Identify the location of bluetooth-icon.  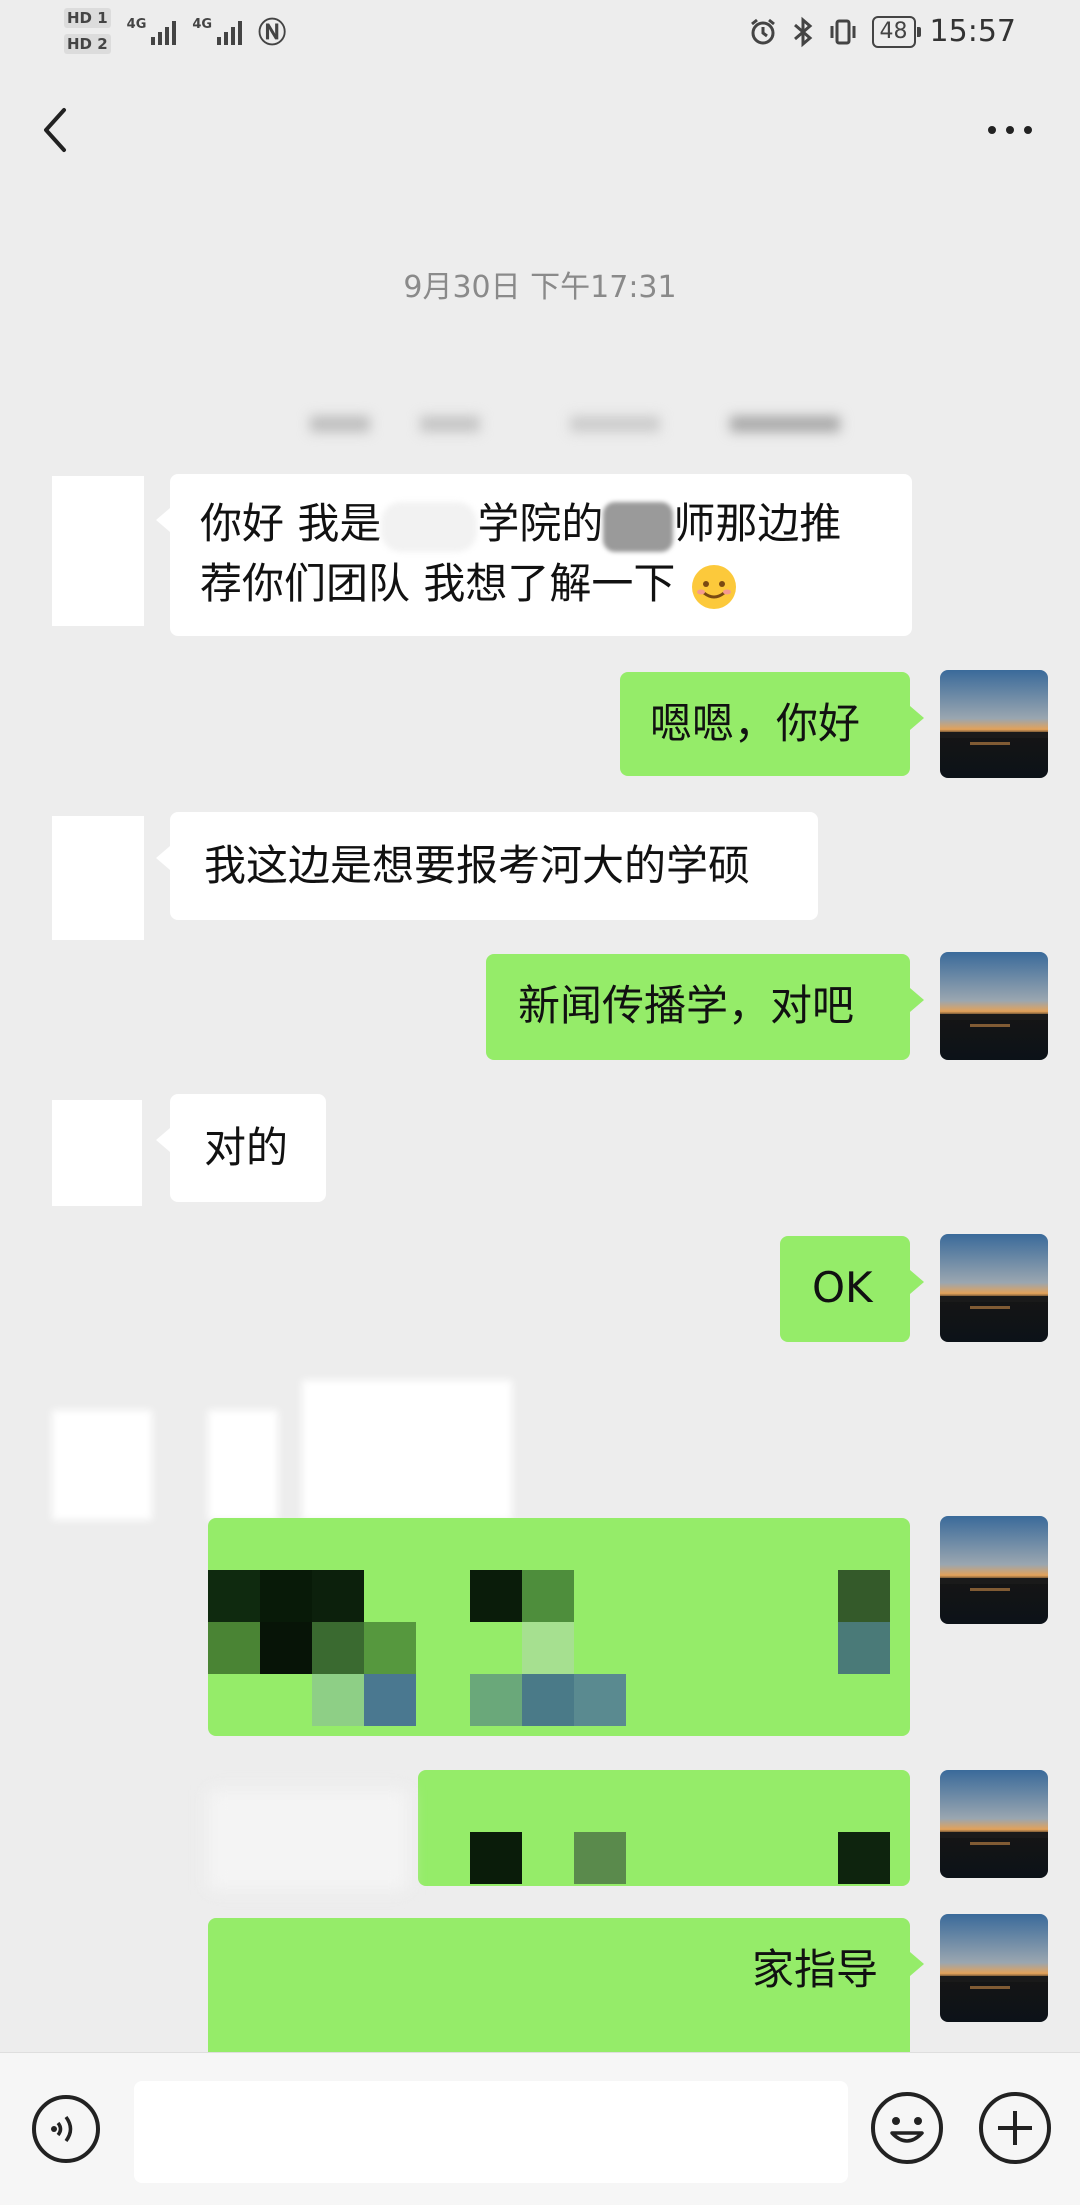
(802, 31).